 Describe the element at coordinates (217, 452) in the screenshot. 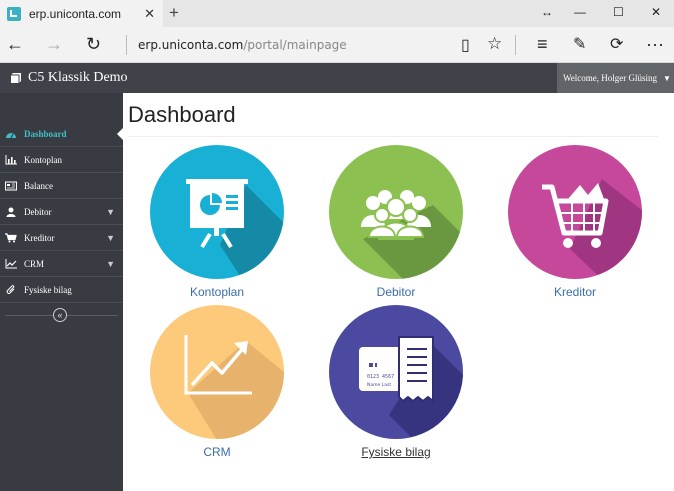

I see `tile-label: CRM` at that location.